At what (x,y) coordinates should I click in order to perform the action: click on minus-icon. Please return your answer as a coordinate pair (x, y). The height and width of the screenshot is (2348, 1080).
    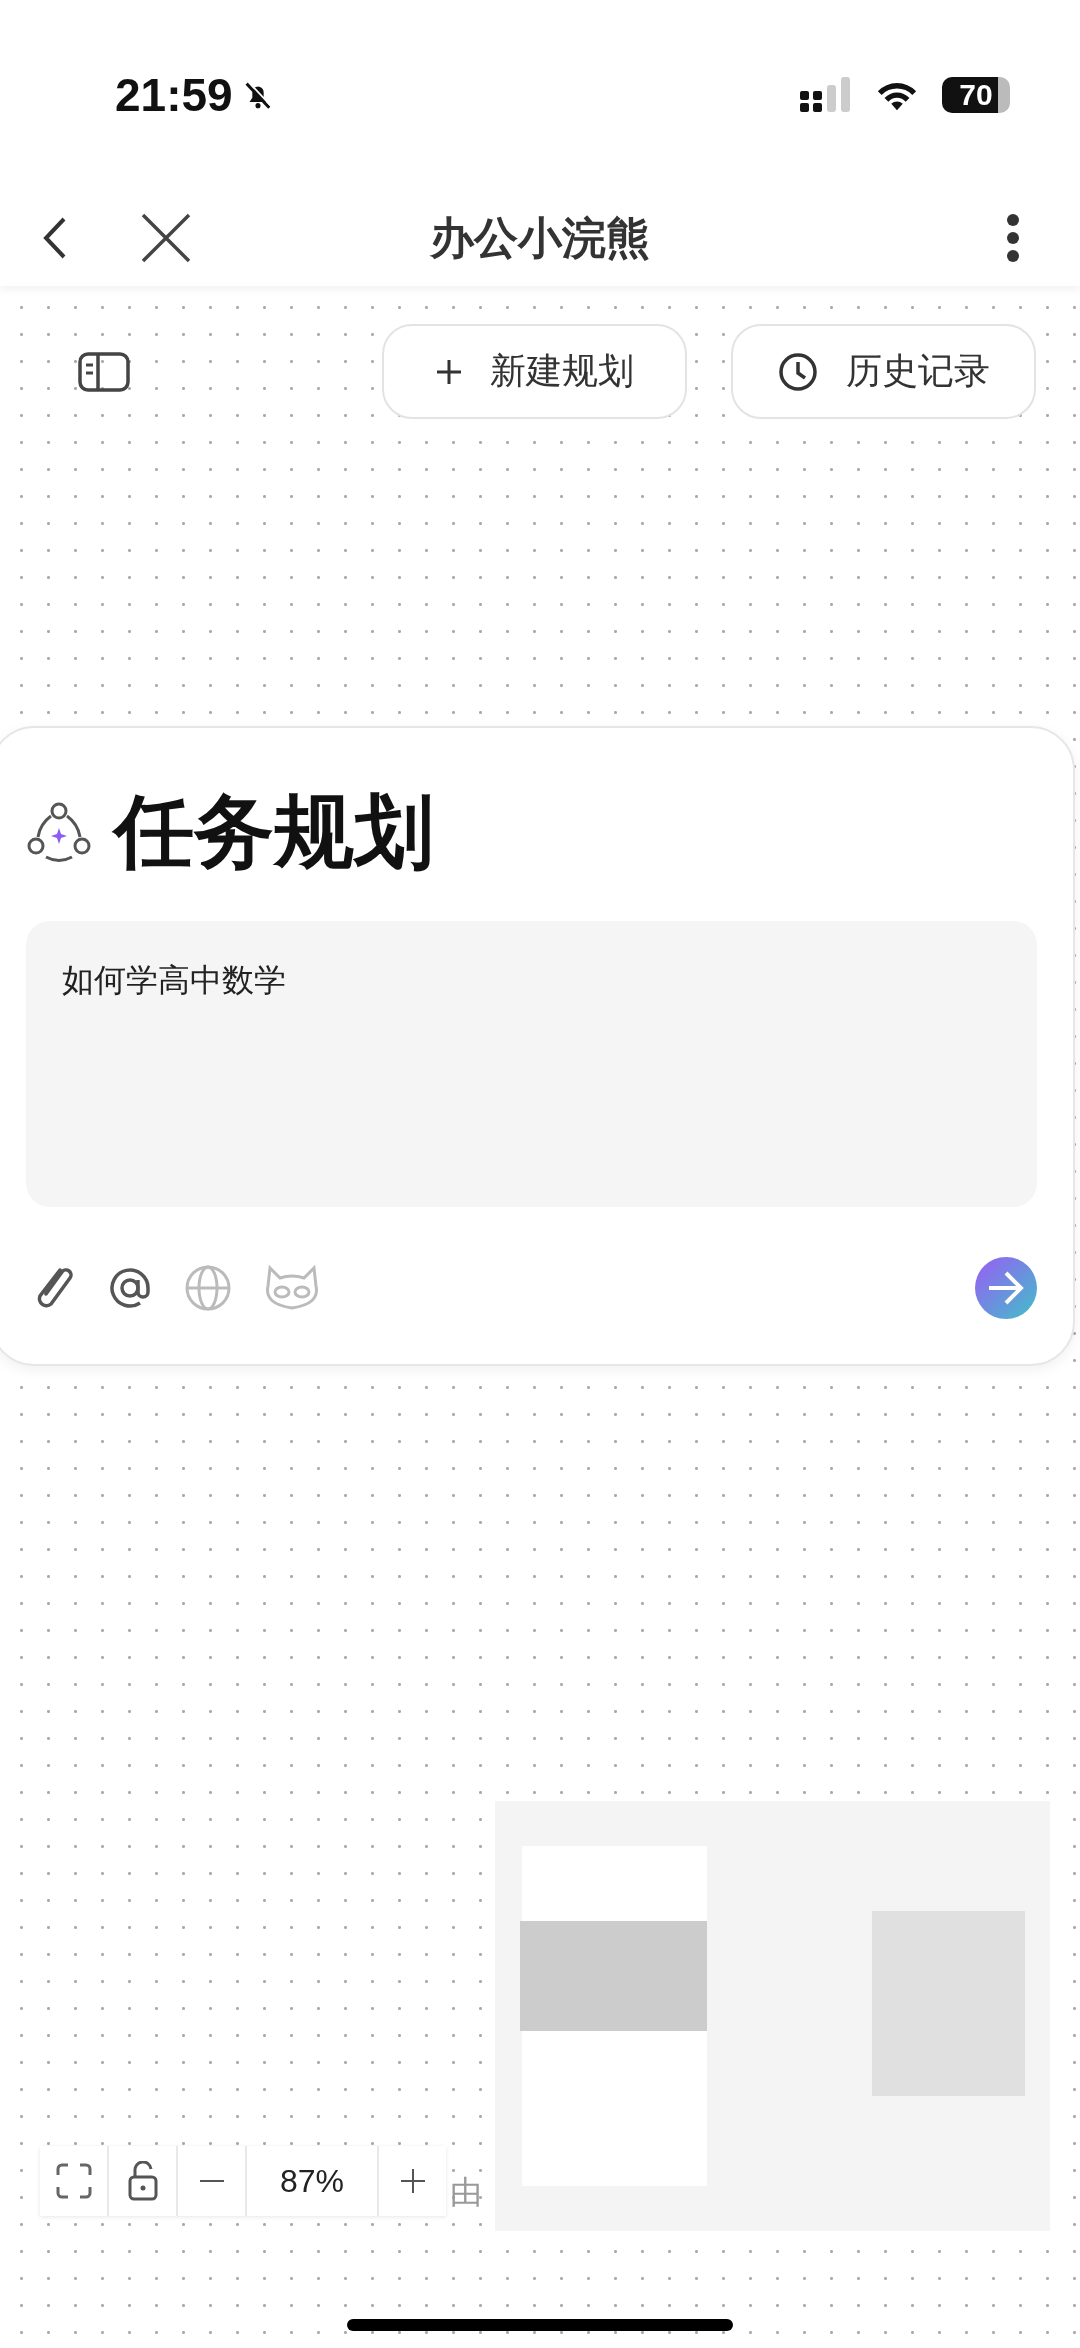
    Looking at the image, I should click on (211, 2181).